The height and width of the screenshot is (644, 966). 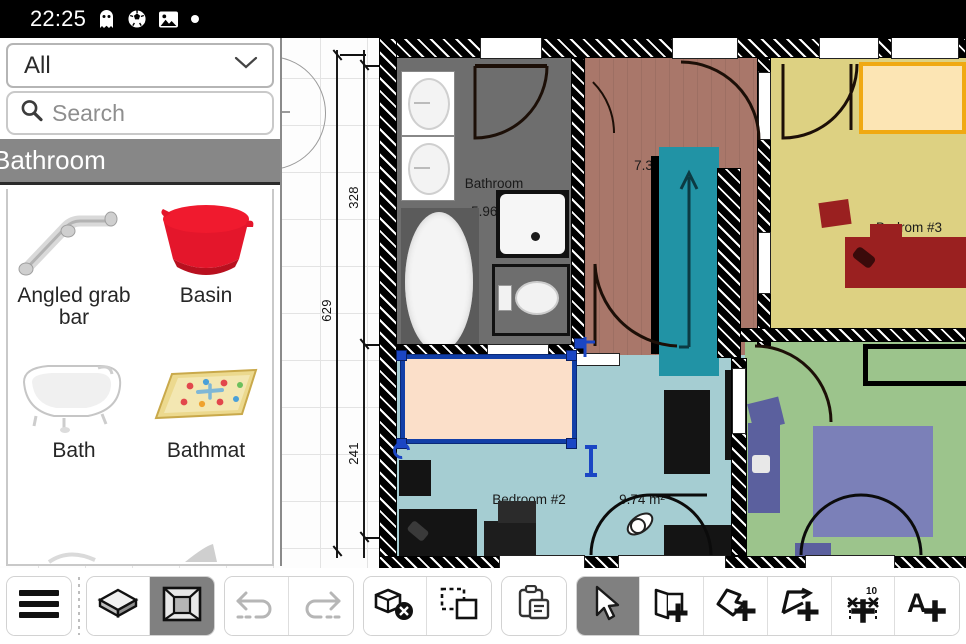 What do you see at coordinates (532, 224) in the screenshot?
I see `shower-tray-fixture` at bounding box center [532, 224].